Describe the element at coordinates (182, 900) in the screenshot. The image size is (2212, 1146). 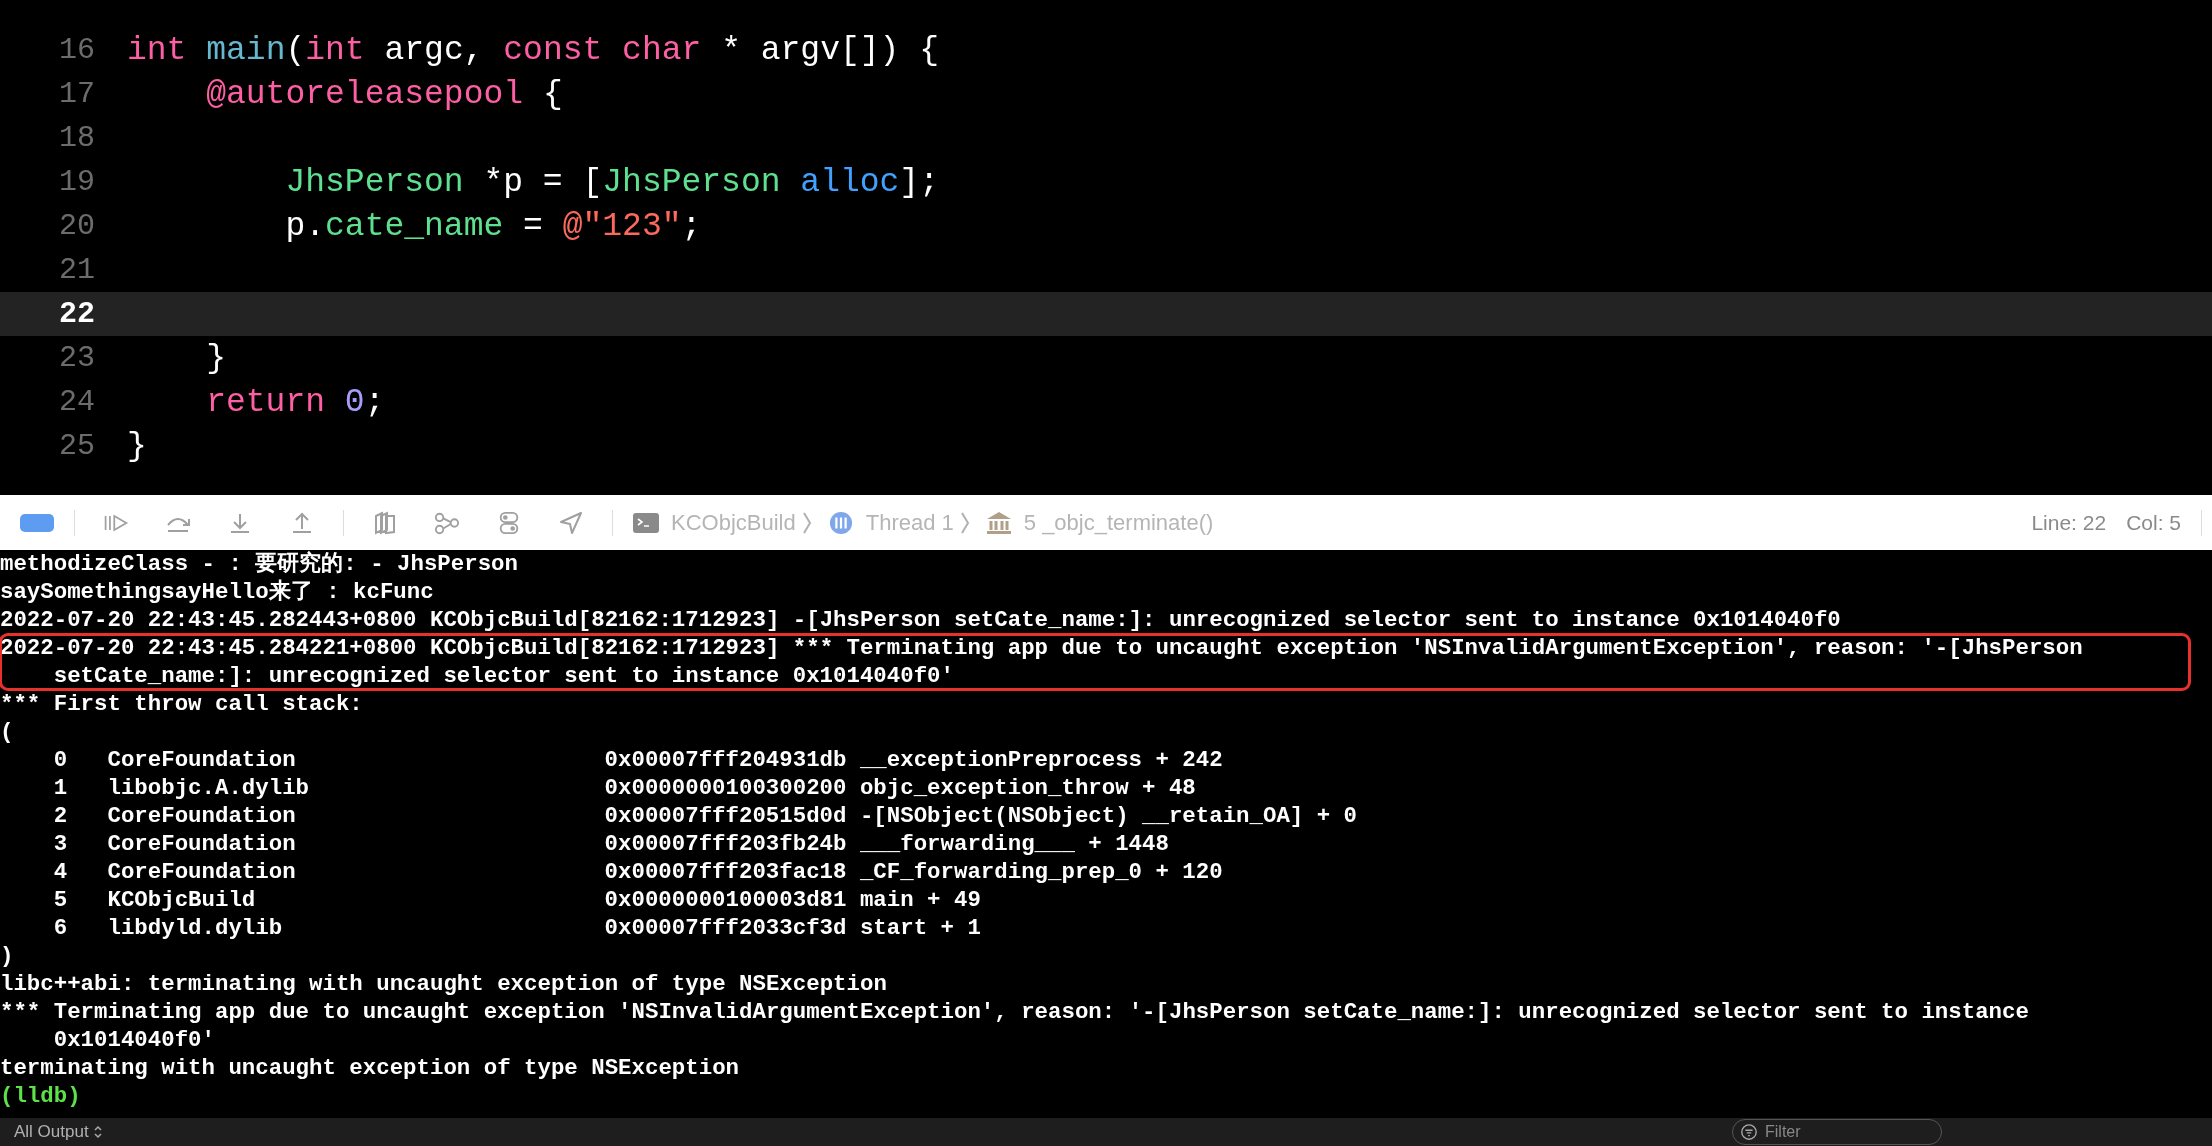
I see `frame-library: KCObjcBuild` at that location.